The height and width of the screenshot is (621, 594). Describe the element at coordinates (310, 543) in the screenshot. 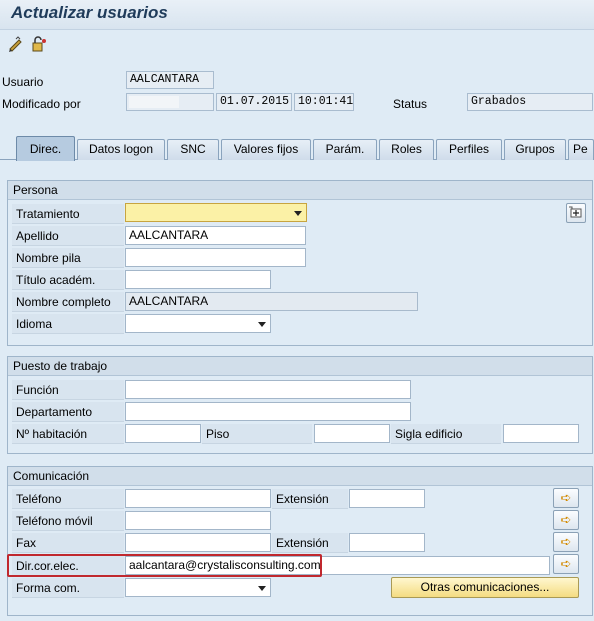

I see `extension-label-2: Extensión` at that location.